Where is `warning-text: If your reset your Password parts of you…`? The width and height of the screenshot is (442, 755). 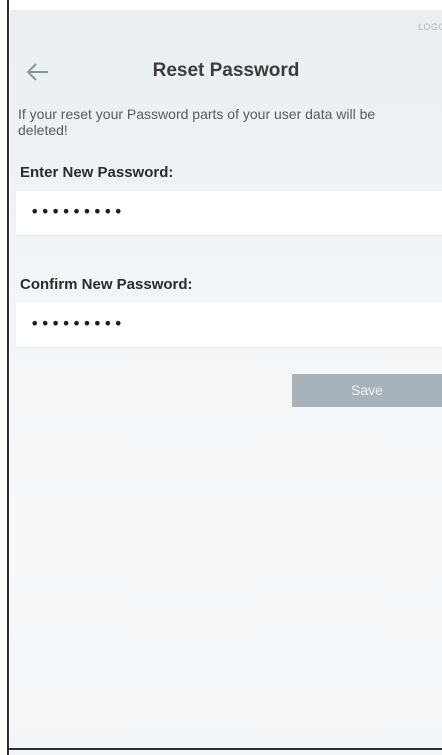
warning-text: If your reset your Password parts of you… is located at coordinates (197, 122).